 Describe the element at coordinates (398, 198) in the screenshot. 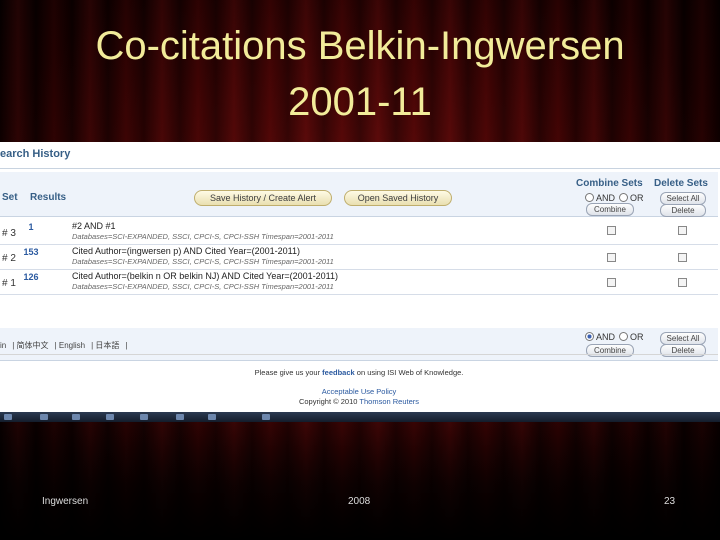

I see `open-saved-history-button: Open Saved History` at that location.